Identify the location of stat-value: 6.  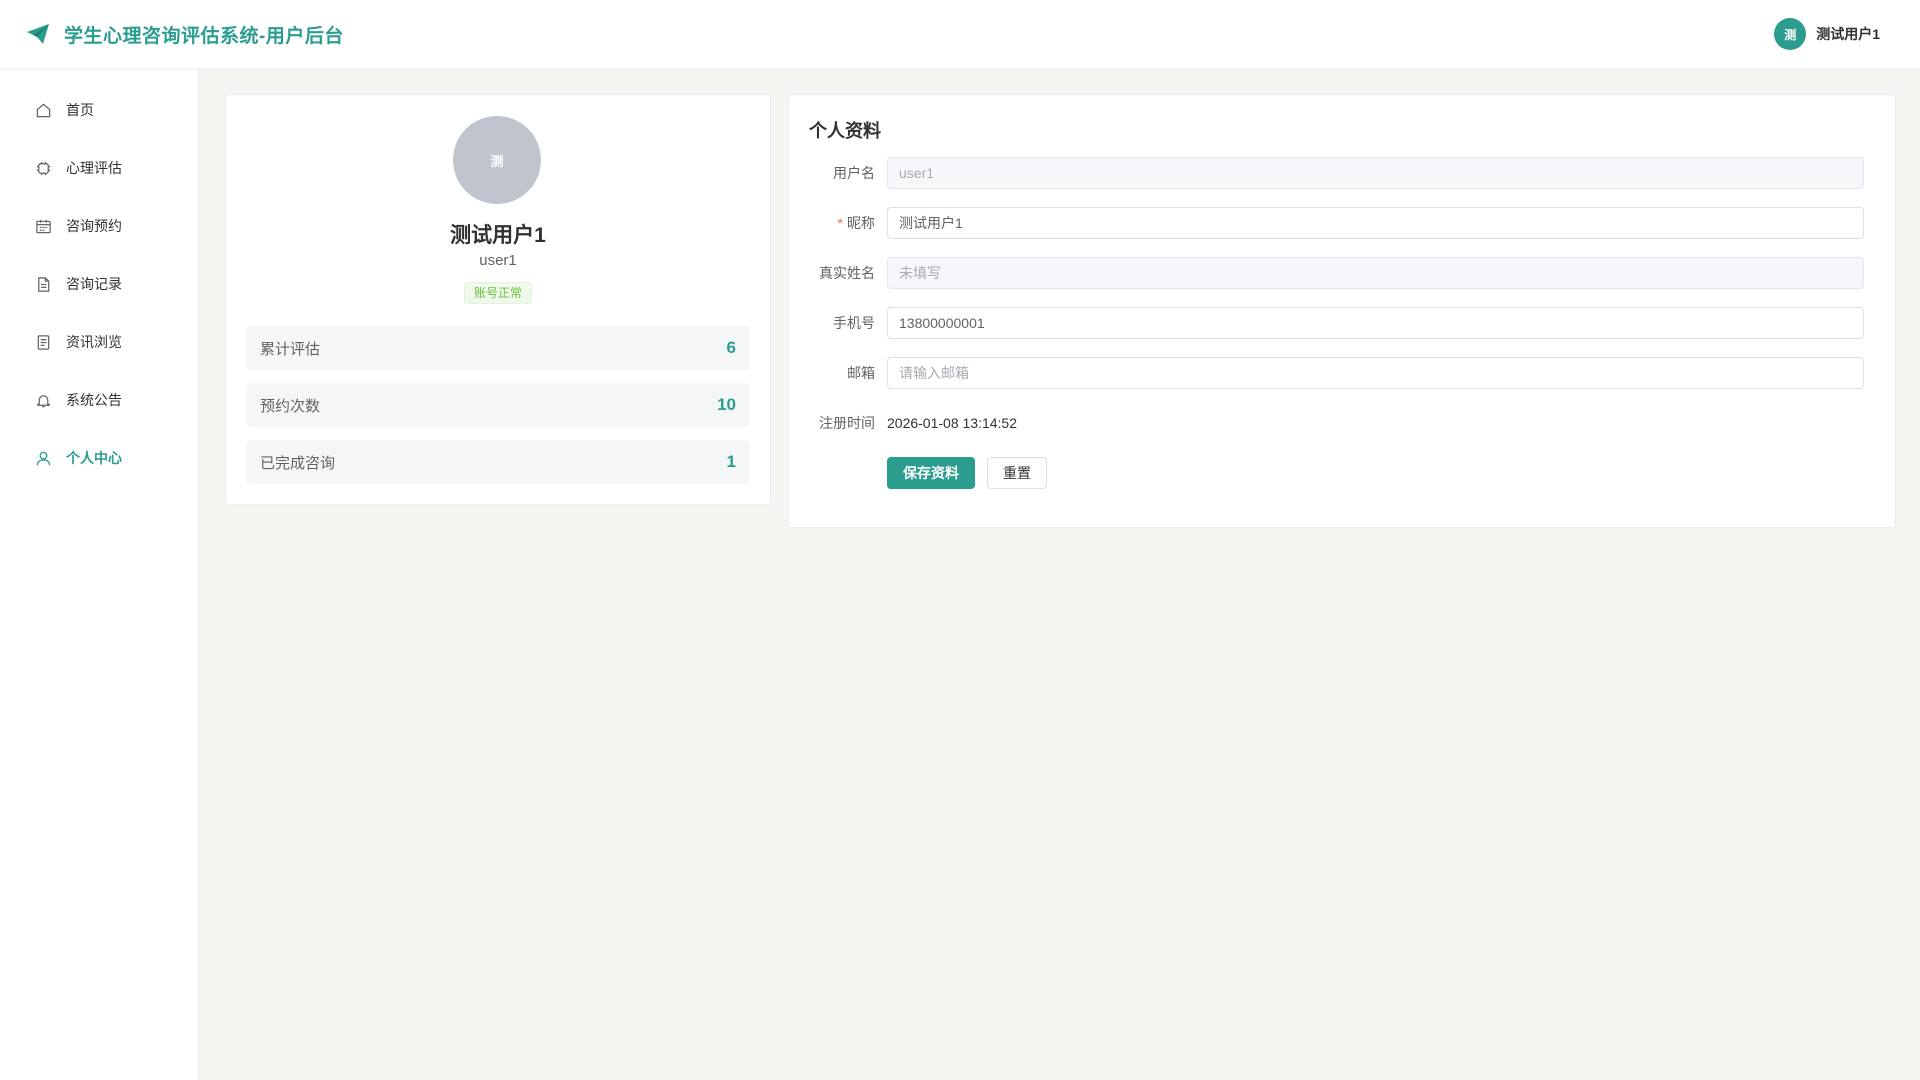
(731, 347).